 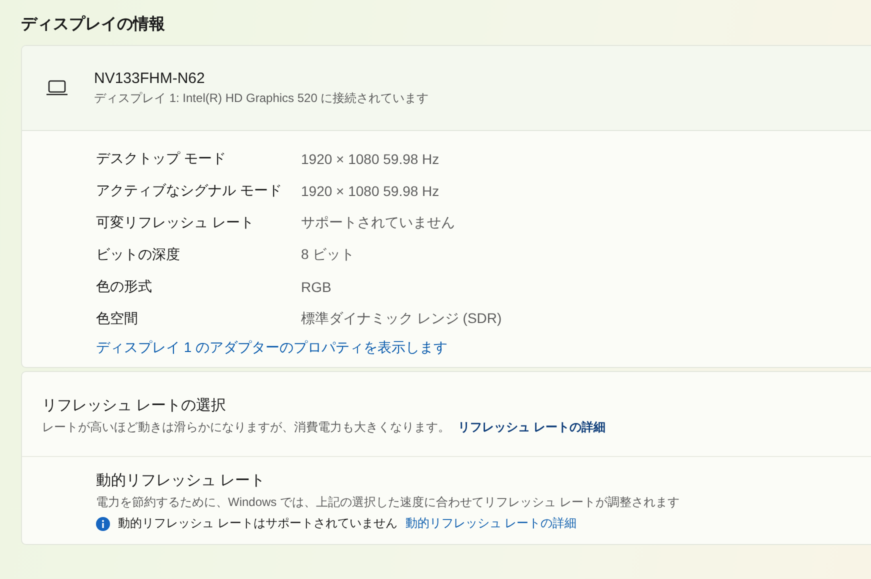 I want to click on property-value: 8 ビット, so click(x=328, y=255).